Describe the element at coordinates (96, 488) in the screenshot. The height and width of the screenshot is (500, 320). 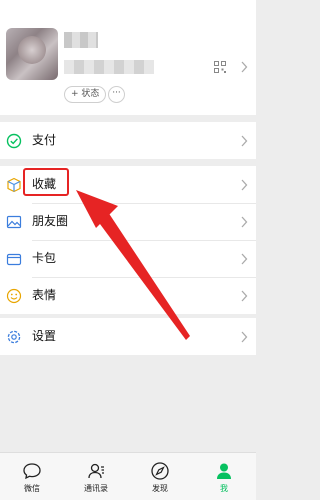
I see `tab-label: 通讯录` at that location.